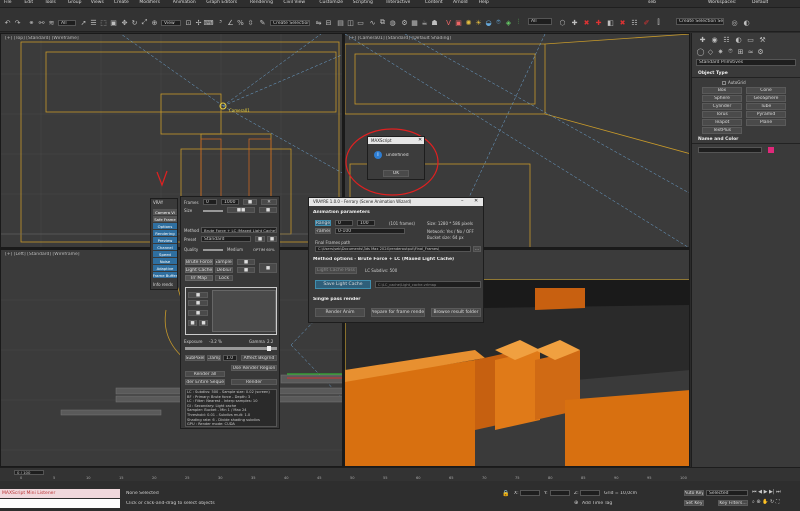 Image resolution: width=800 pixels, height=511 pixels. Describe the element at coordinates (610, 22) in the screenshot. I see `scene-states-icon: ◧` at that location.